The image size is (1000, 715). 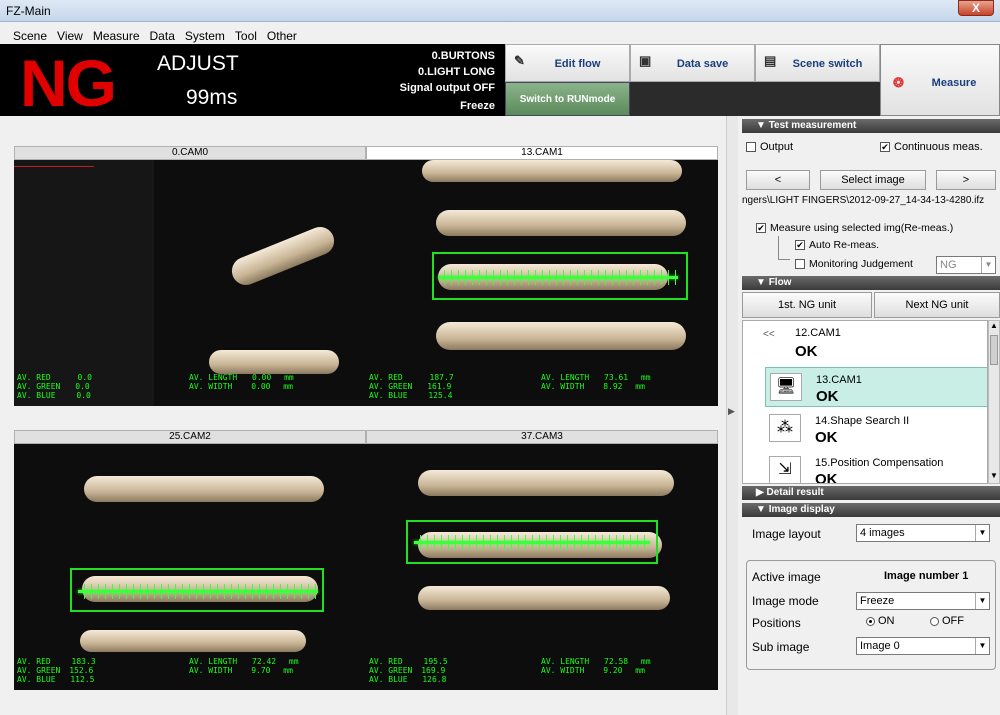 What do you see at coordinates (70, 36) in the screenshot?
I see `menu-view: View` at bounding box center [70, 36].